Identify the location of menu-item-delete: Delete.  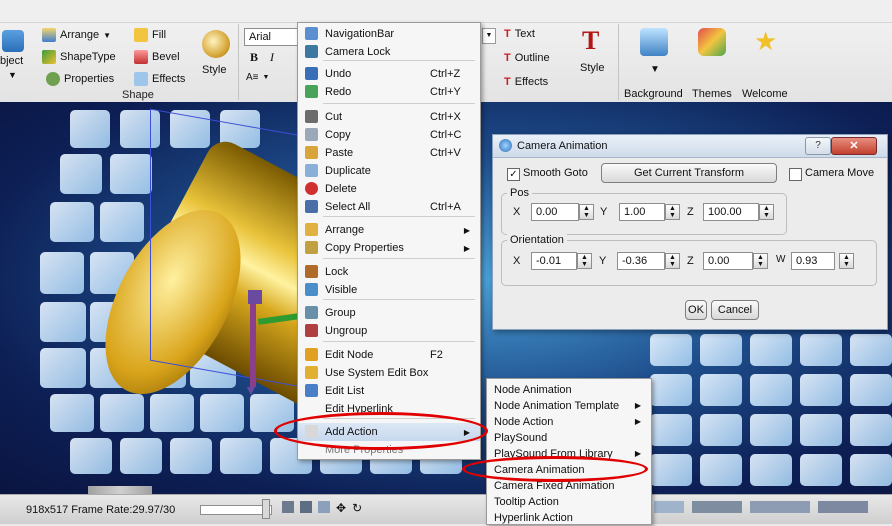
(389, 189).